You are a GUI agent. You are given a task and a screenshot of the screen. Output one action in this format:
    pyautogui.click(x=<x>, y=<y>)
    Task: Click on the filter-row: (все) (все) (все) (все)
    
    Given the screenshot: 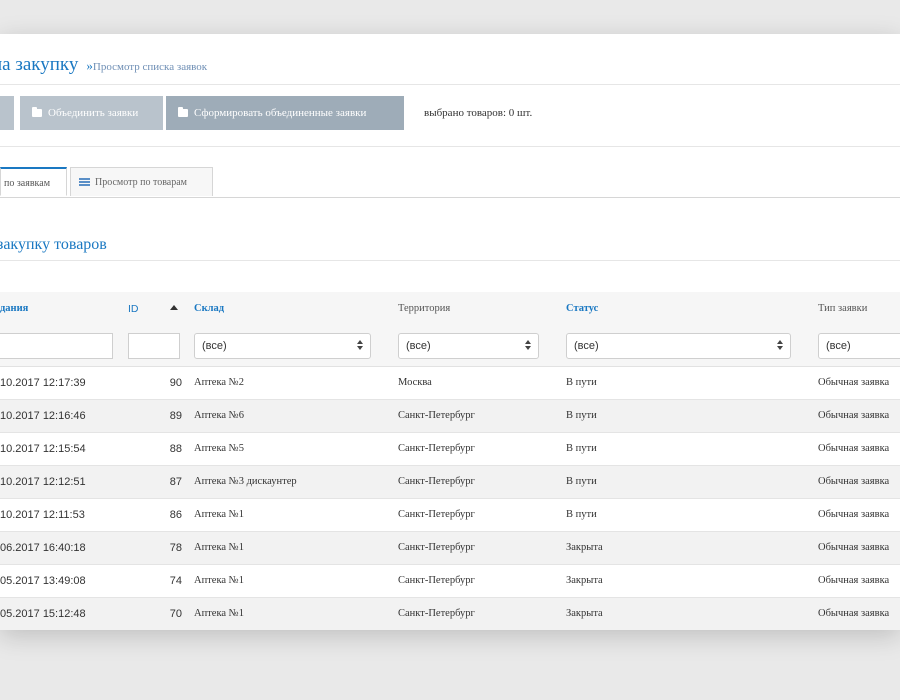 What is the action you would take?
    pyautogui.click(x=450, y=346)
    